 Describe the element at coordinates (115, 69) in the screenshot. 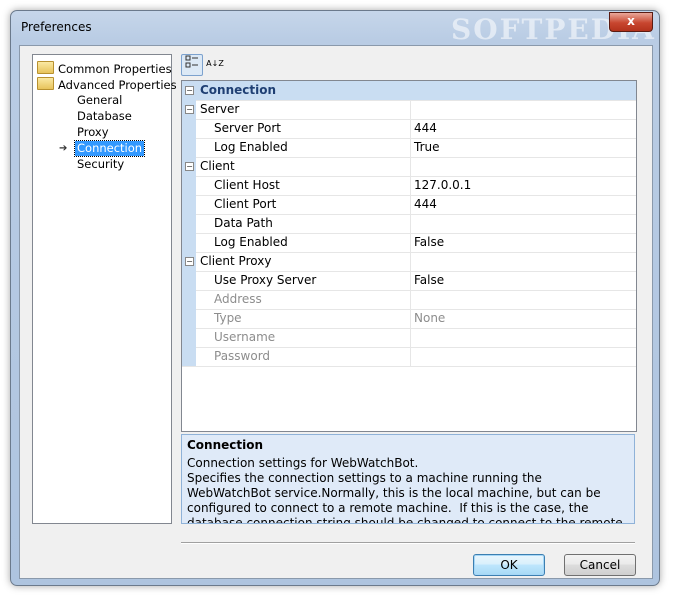

I see `tree-item-label: Common Properties` at that location.